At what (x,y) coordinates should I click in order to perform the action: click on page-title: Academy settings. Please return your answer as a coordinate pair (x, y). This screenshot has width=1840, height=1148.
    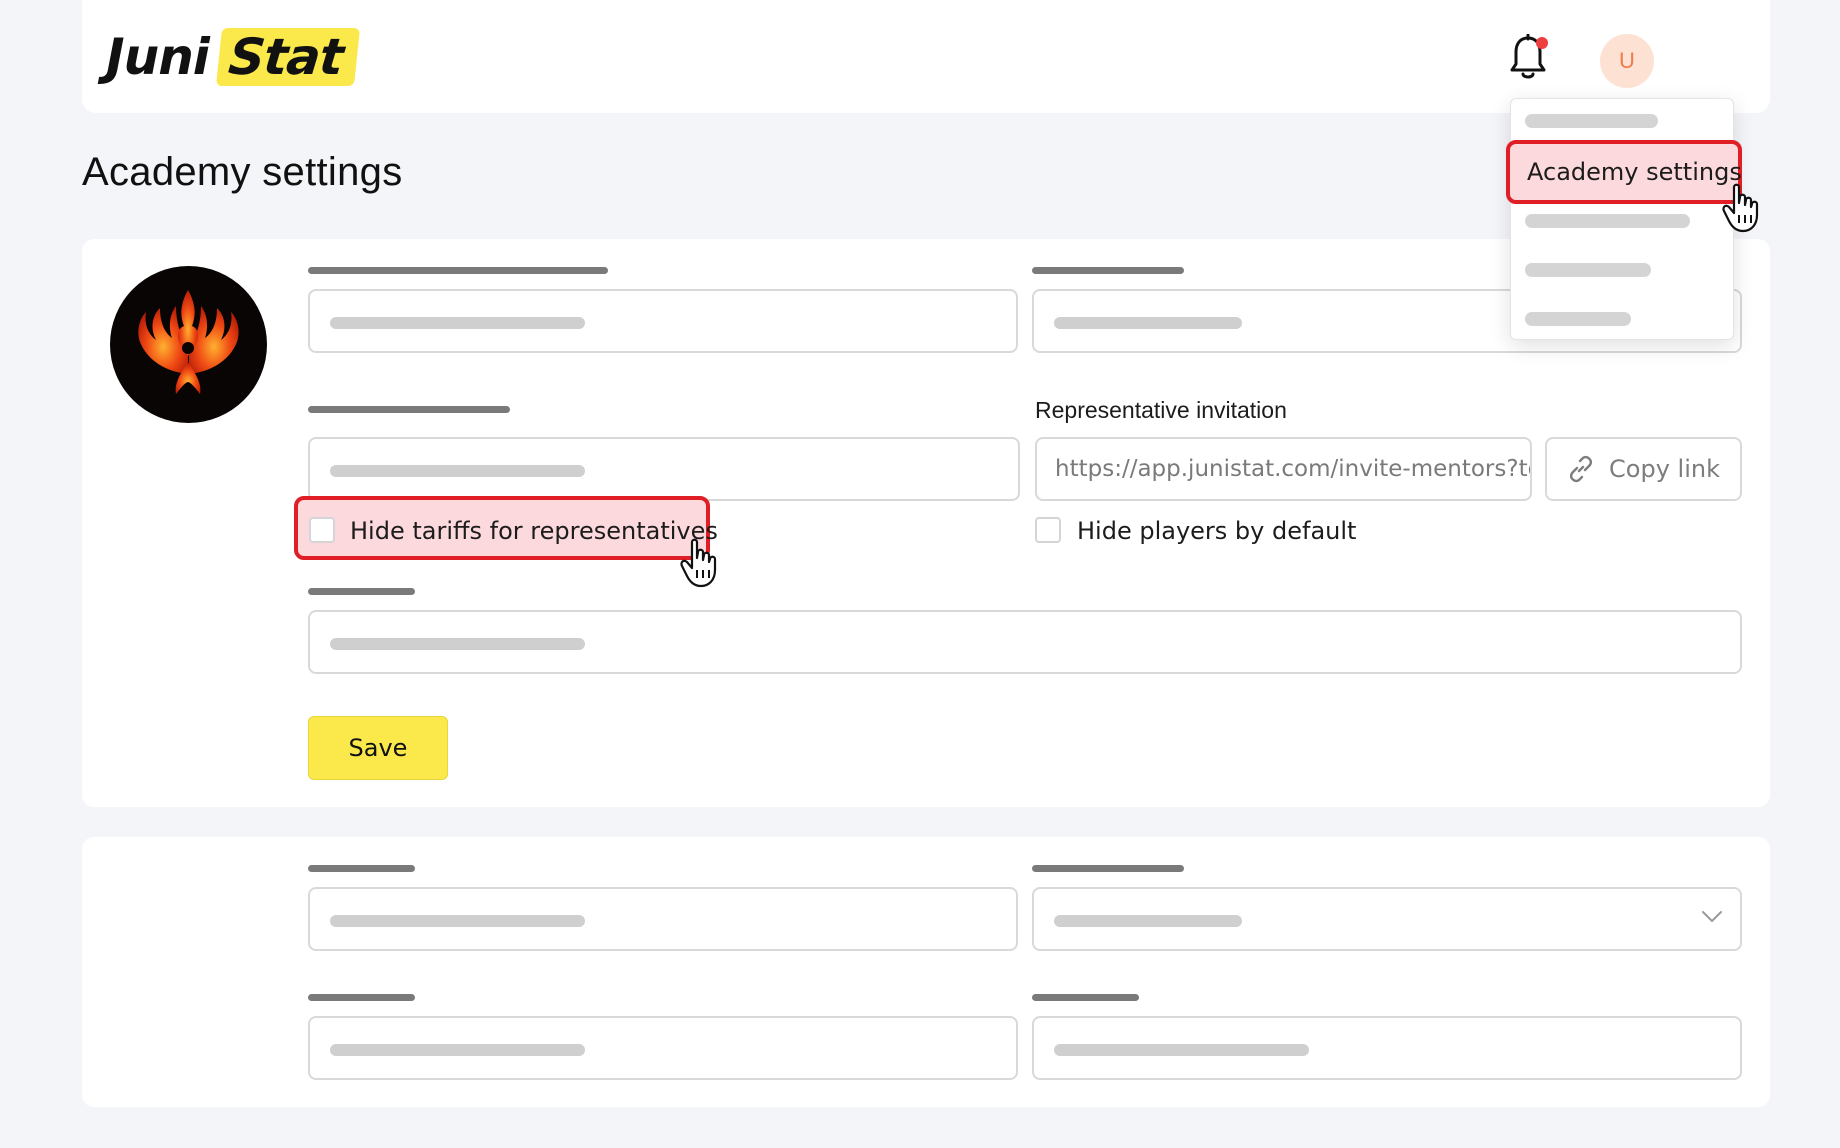
    Looking at the image, I should click on (242, 172).